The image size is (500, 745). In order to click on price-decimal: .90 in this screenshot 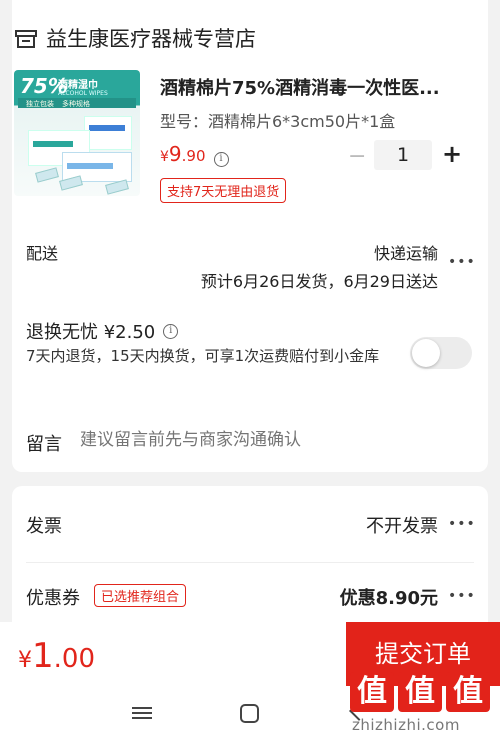, I will do `click(193, 156)`.